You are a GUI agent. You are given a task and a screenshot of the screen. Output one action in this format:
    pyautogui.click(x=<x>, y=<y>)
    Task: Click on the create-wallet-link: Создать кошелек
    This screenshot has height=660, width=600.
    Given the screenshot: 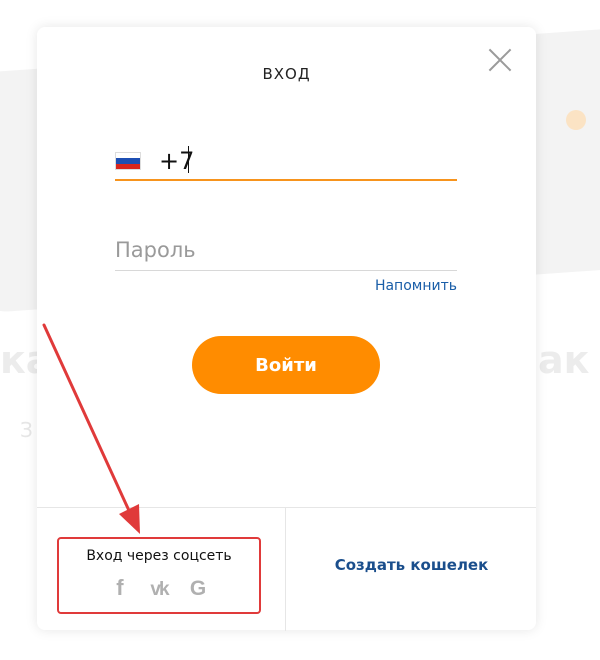 What is the action you would take?
    pyautogui.click(x=411, y=565)
    